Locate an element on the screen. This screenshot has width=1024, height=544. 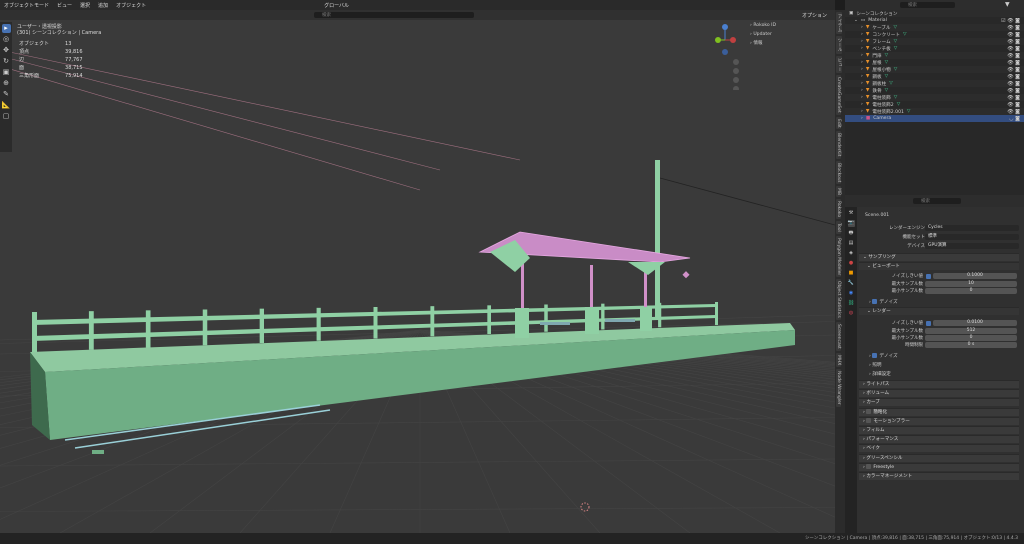
sidebar-tab: Polygon Modeler is located at coordinates (838, 257).